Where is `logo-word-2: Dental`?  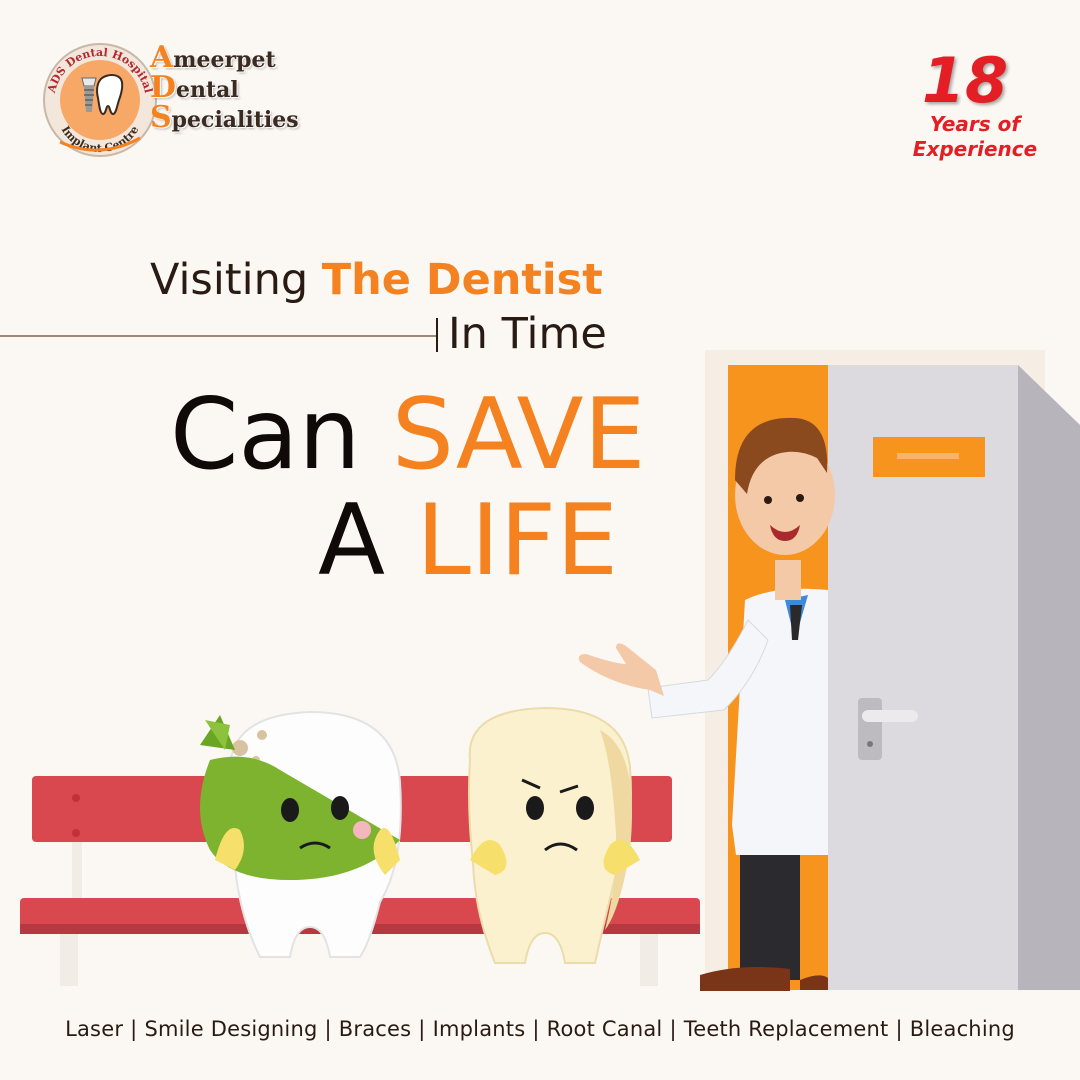 logo-word-2: Dental is located at coordinates (194, 87).